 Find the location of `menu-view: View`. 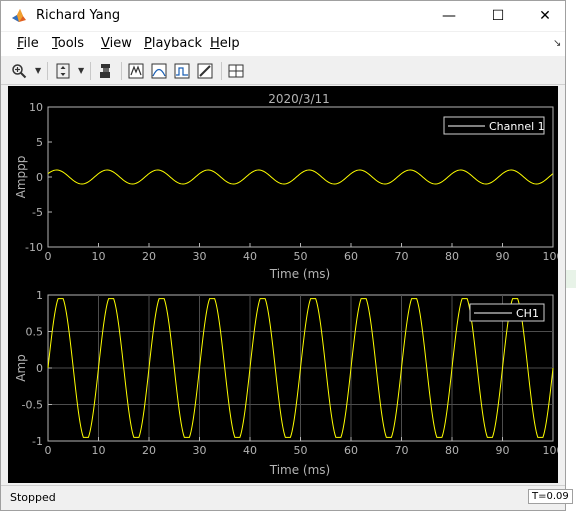

menu-view: View is located at coordinates (116, 43).